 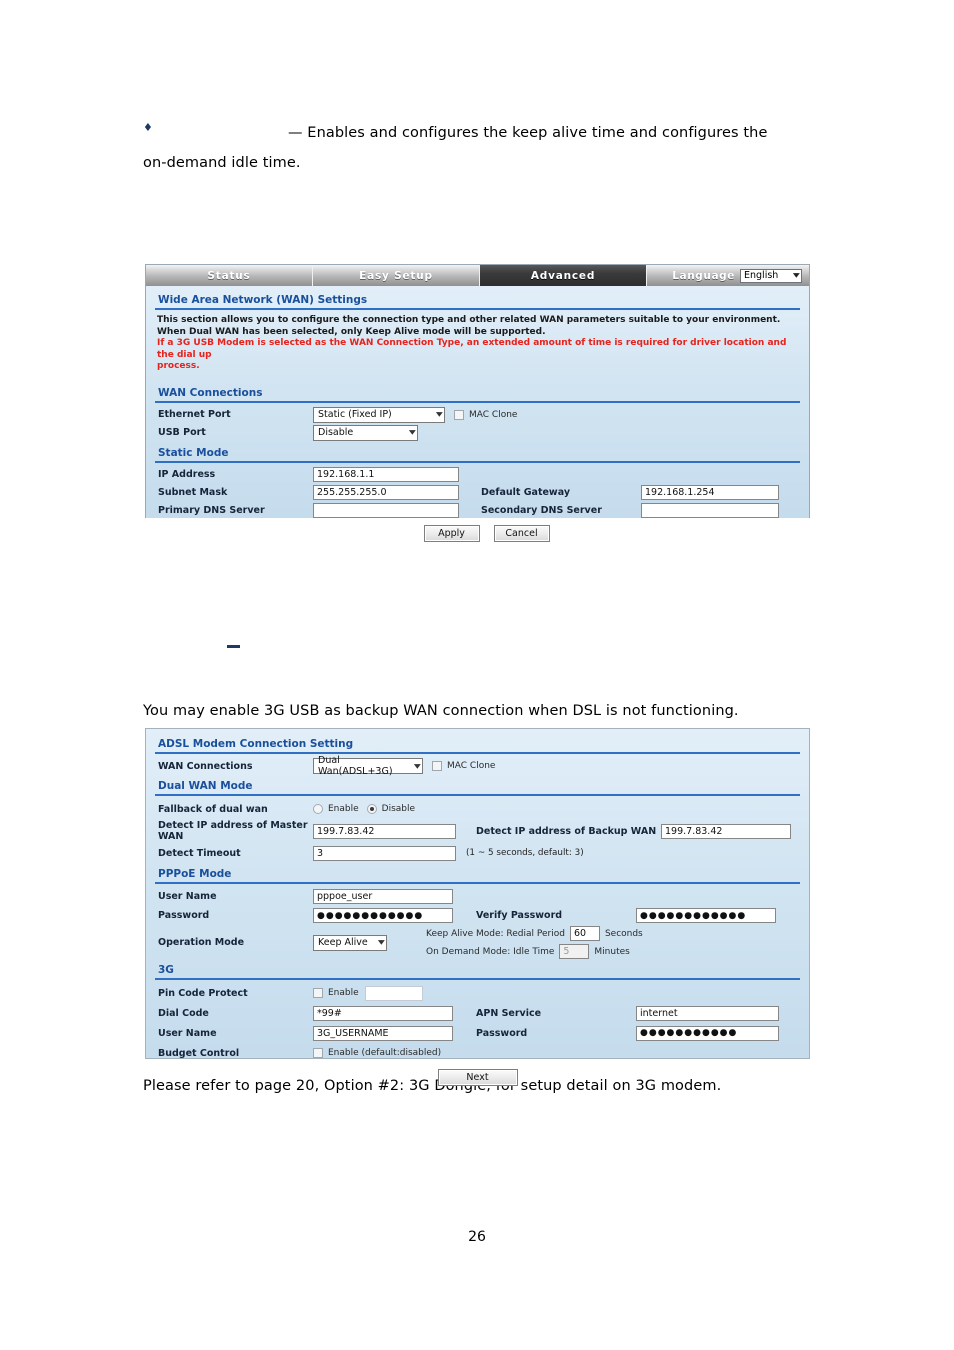 I want to click on g3-user-name-input, so click(x=383, y=1033).